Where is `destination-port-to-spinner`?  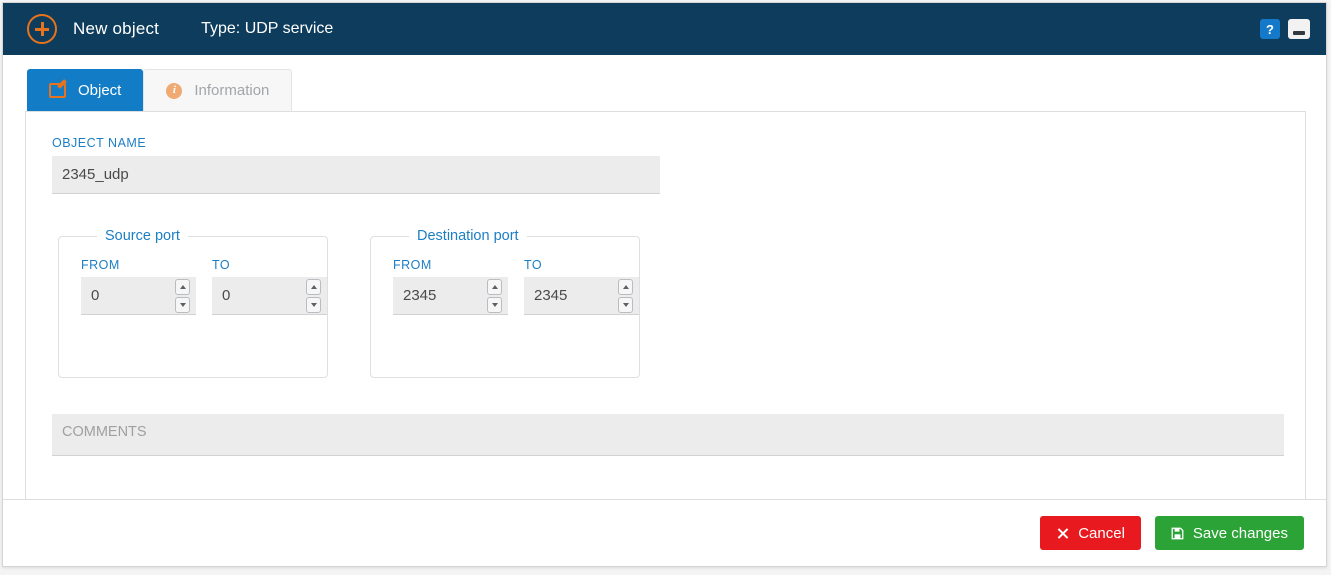
destination-port-to-spinner is located at coordinates (625, 295).